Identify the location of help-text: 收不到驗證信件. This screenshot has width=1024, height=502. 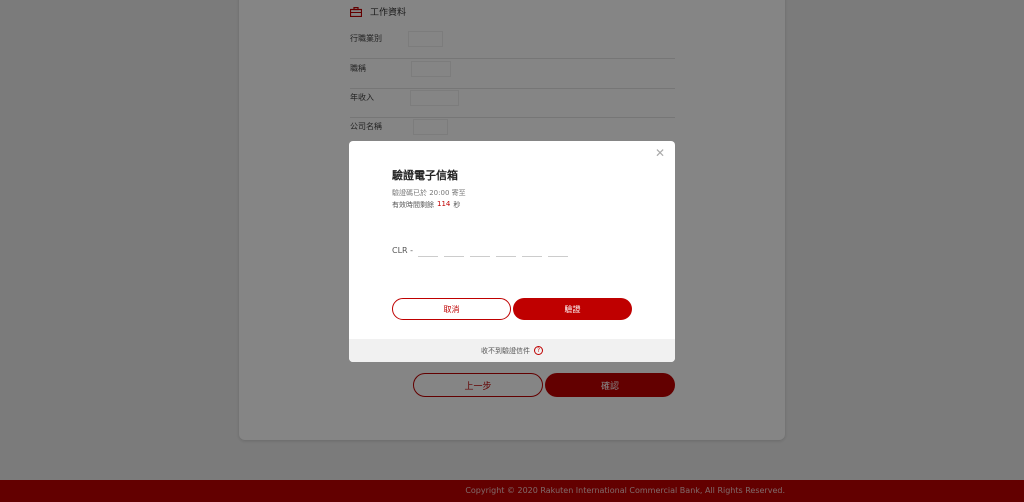
(505, 350).